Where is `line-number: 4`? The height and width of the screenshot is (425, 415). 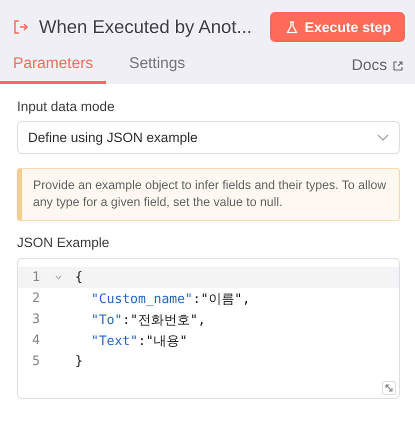
line-number: 4 is located at coordinates (35, 340).